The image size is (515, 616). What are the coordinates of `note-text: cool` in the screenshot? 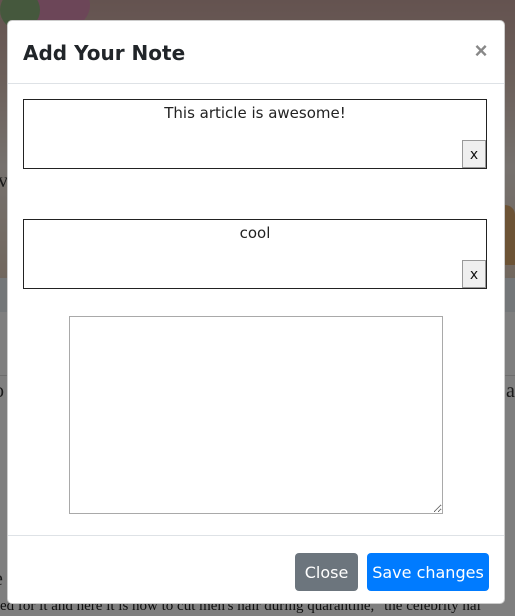 It's located at (255, 233).